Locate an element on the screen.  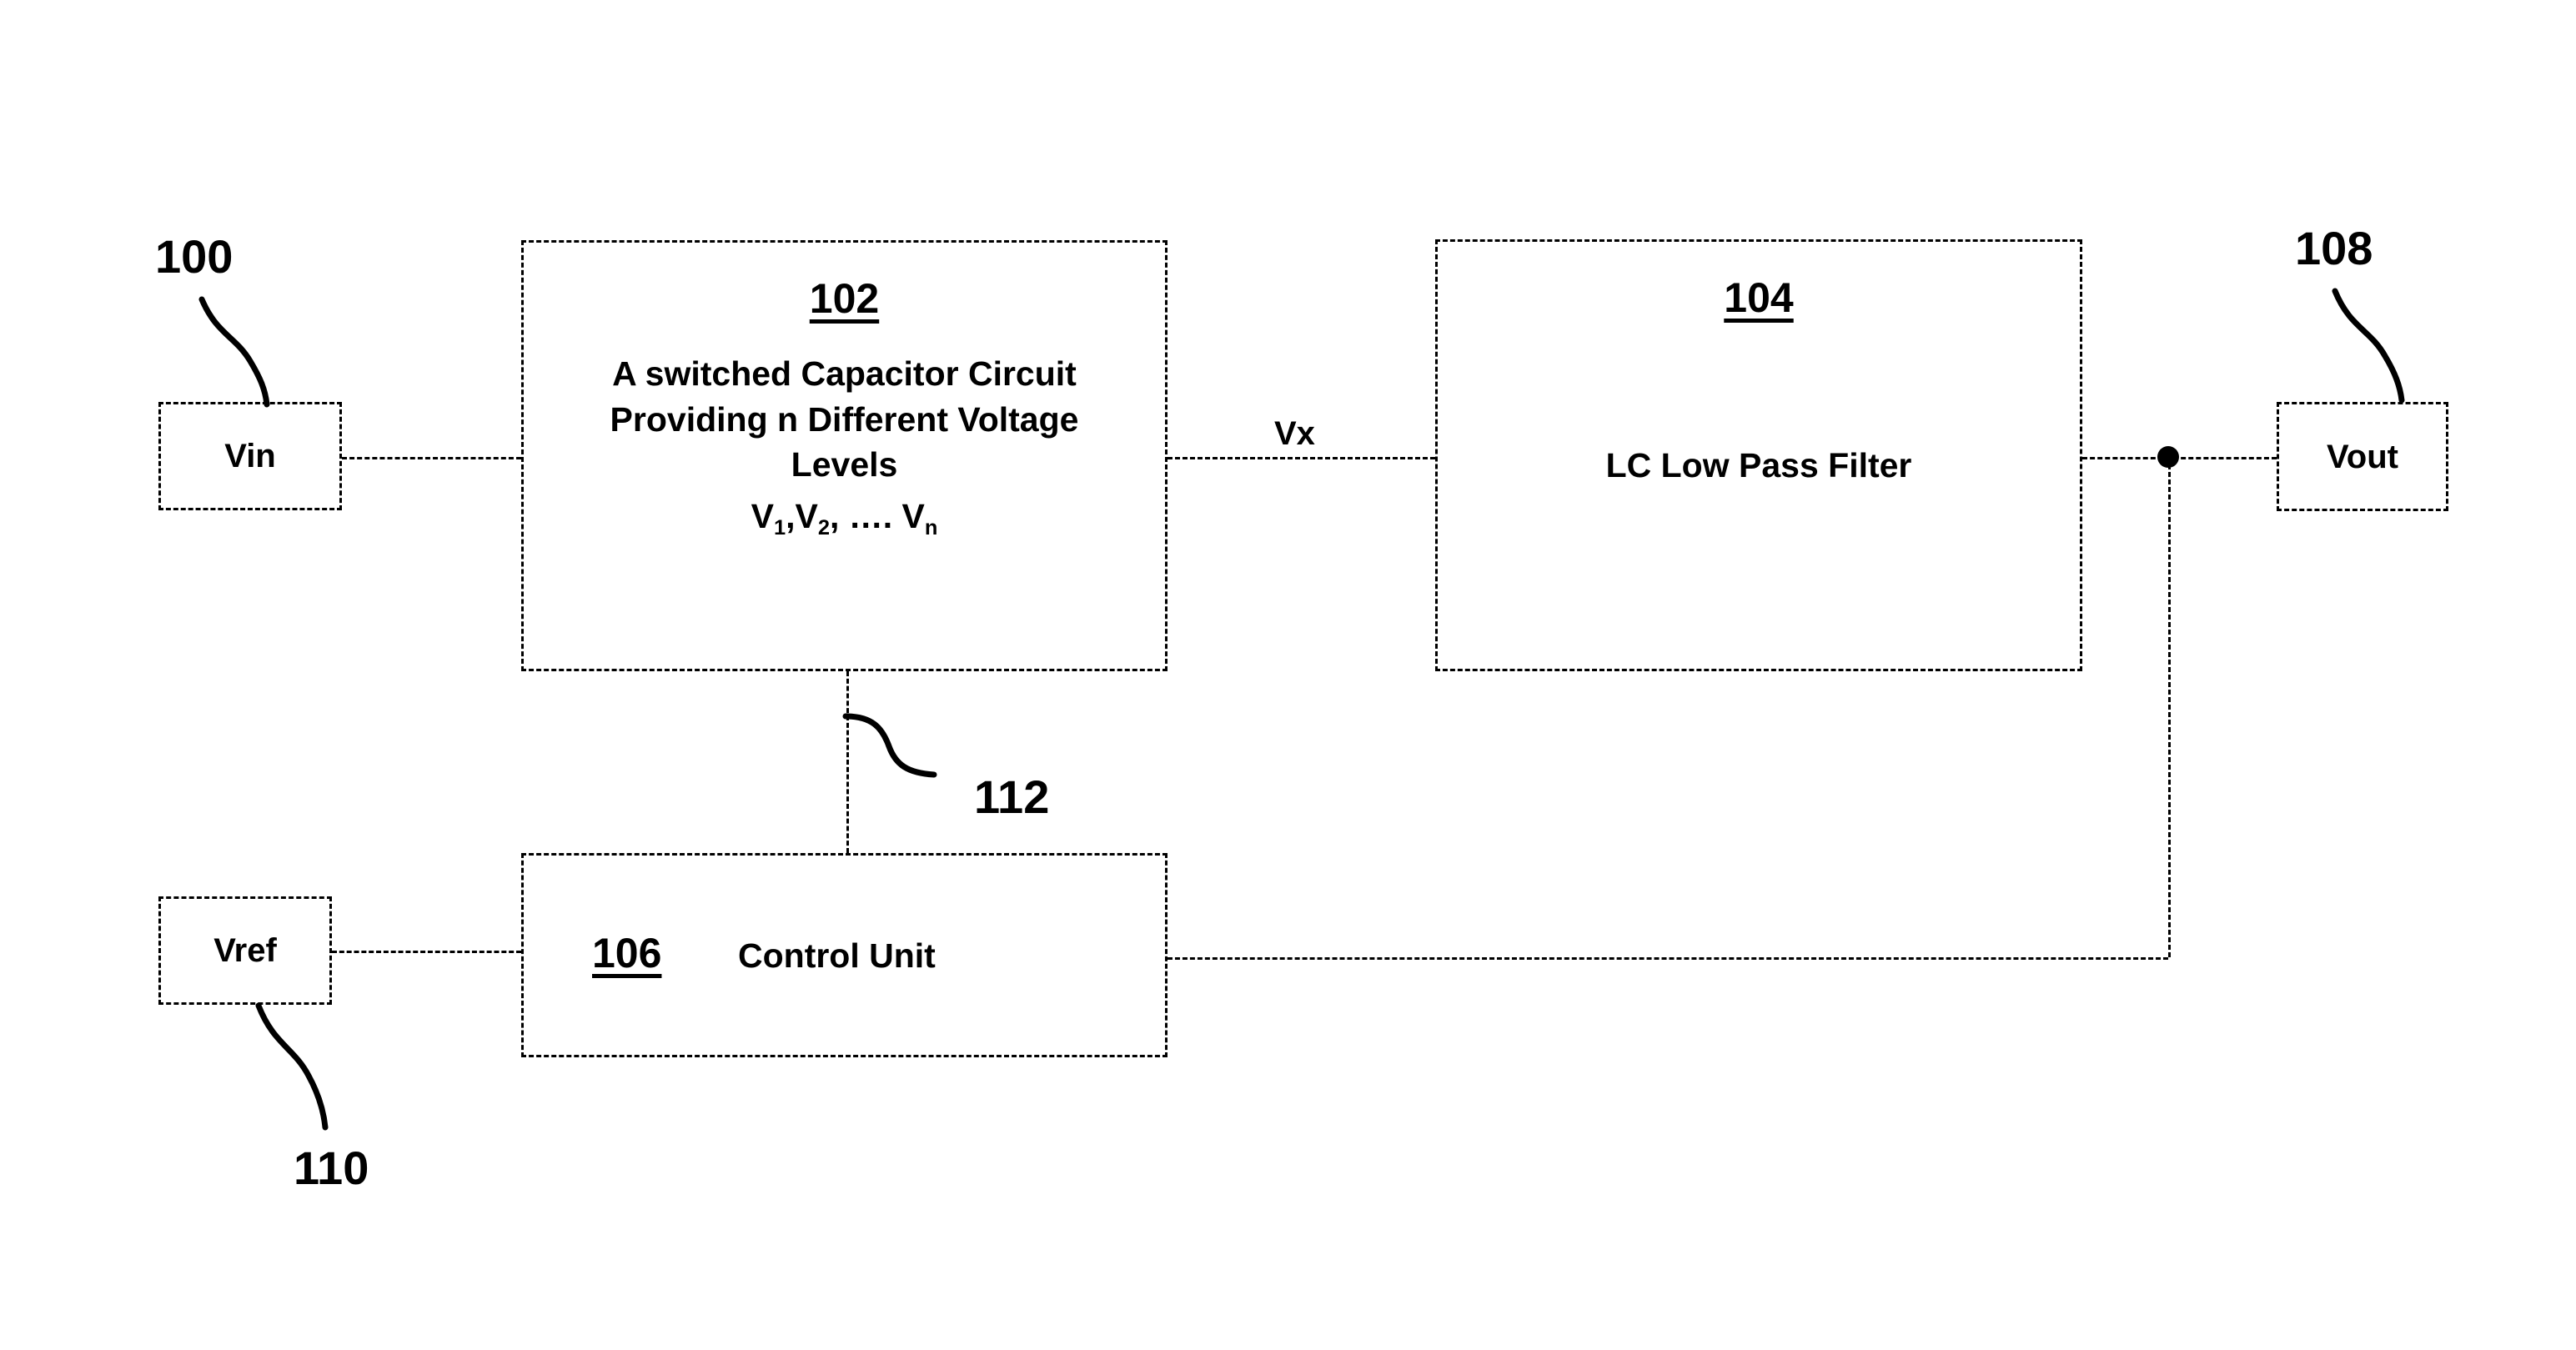
switched-capacitor-description-line-3: Levels is located at coordinates (844, 464).